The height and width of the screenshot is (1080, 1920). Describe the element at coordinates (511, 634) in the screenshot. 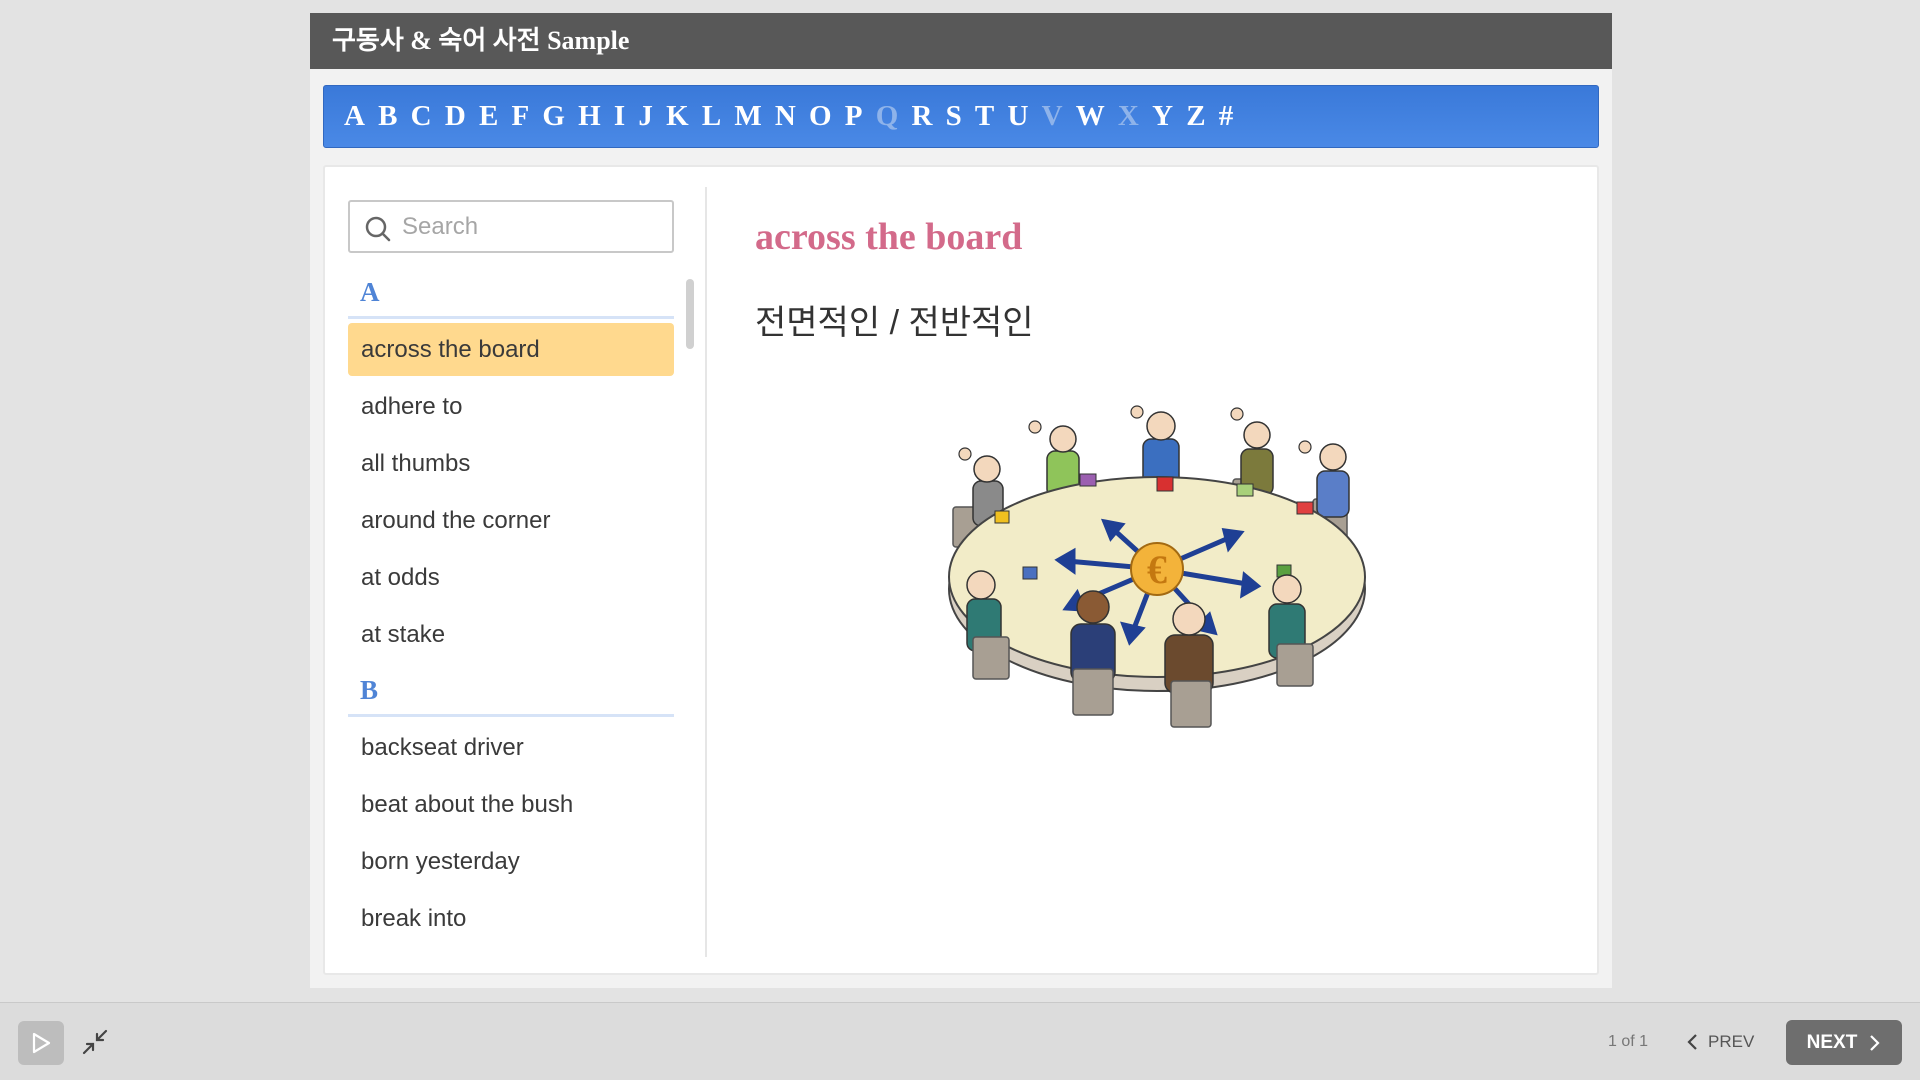

I see `list-item: at stake` at that location.